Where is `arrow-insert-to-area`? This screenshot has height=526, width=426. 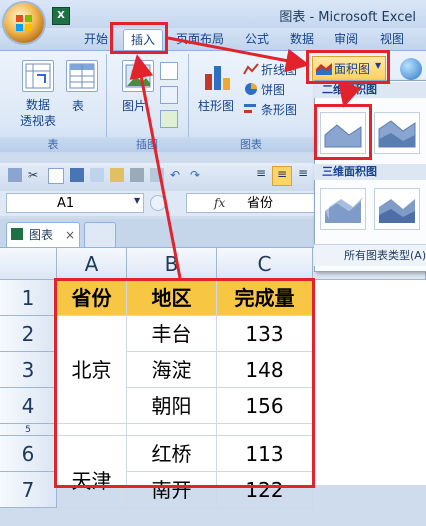
arrow-insert-to-area is located at coordinates (238, 54).